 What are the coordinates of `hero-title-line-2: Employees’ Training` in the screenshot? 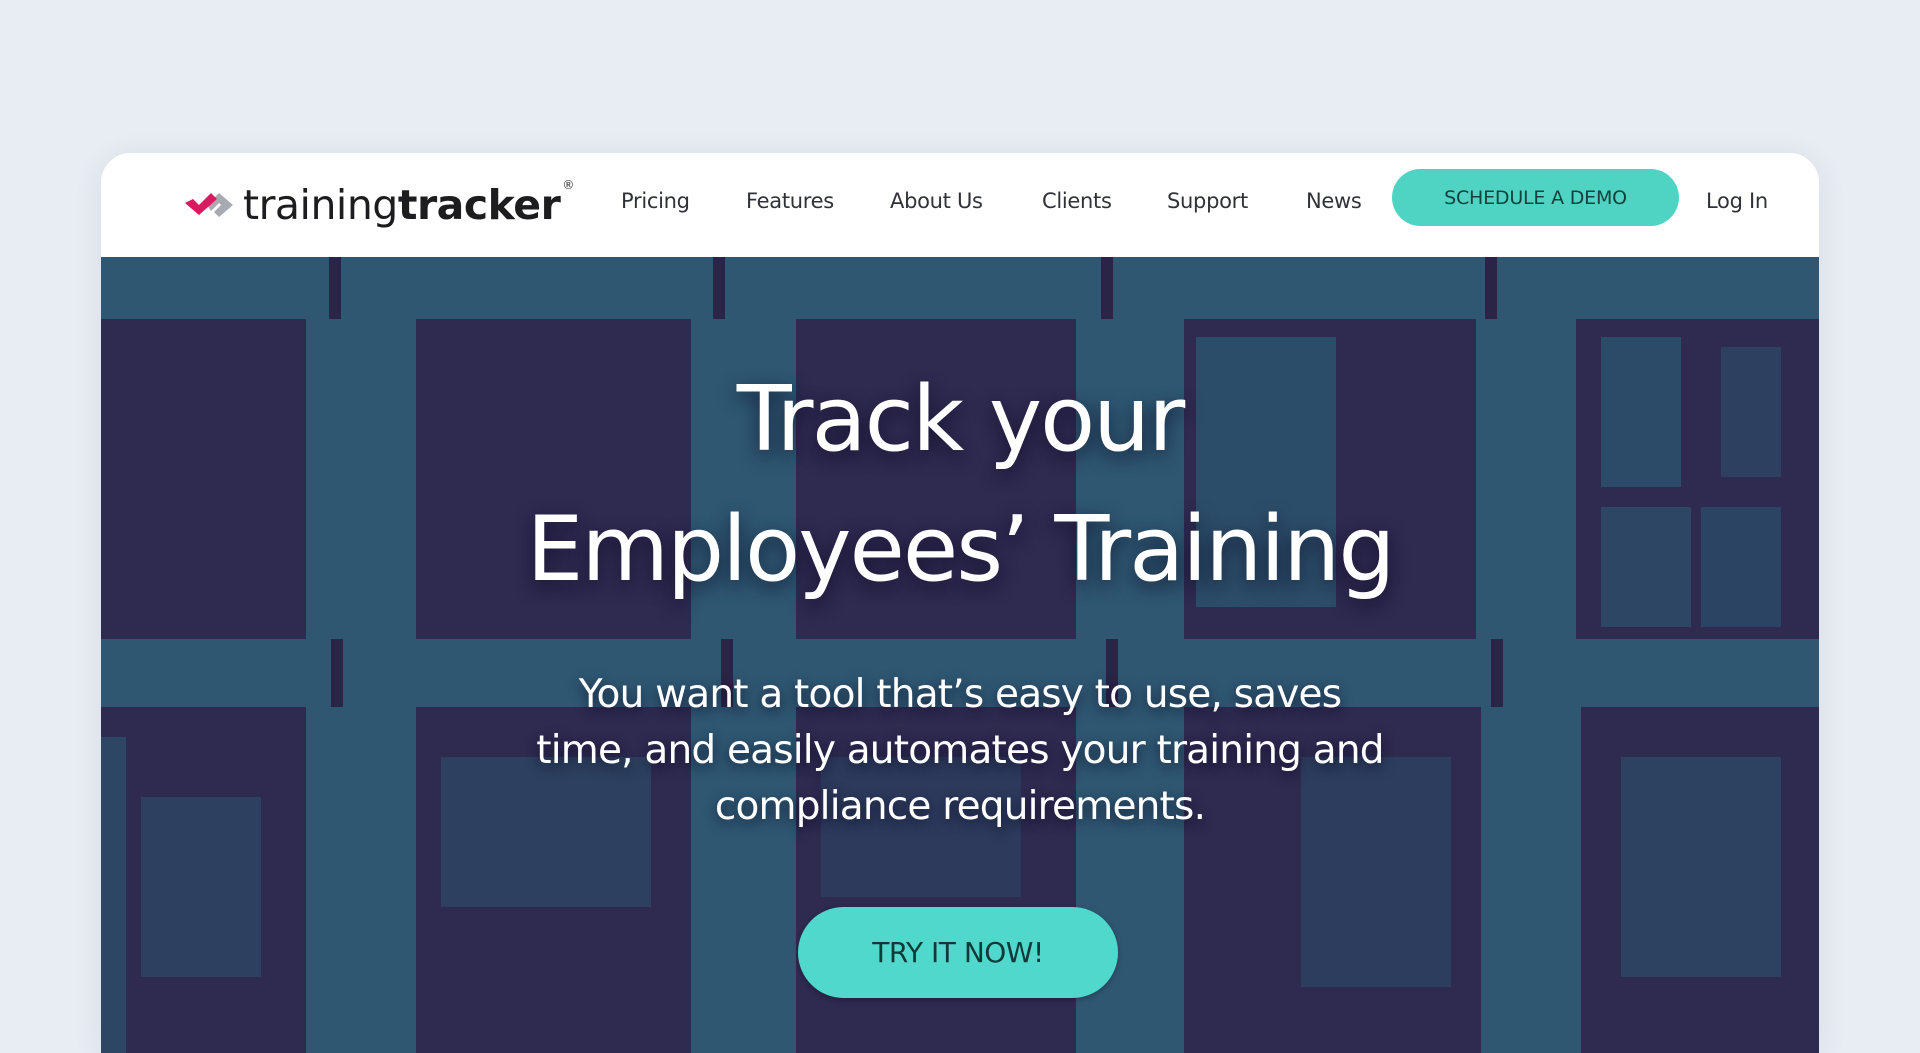 It's located at (961, 549).